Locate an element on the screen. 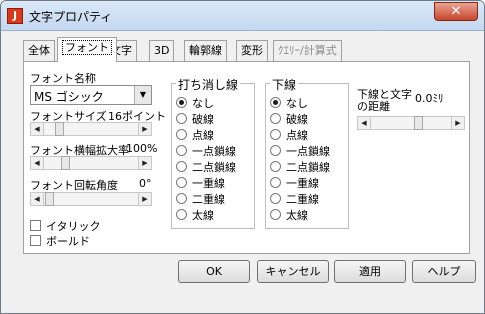  apply-button: 適用 is located at coordinates (370, 271).